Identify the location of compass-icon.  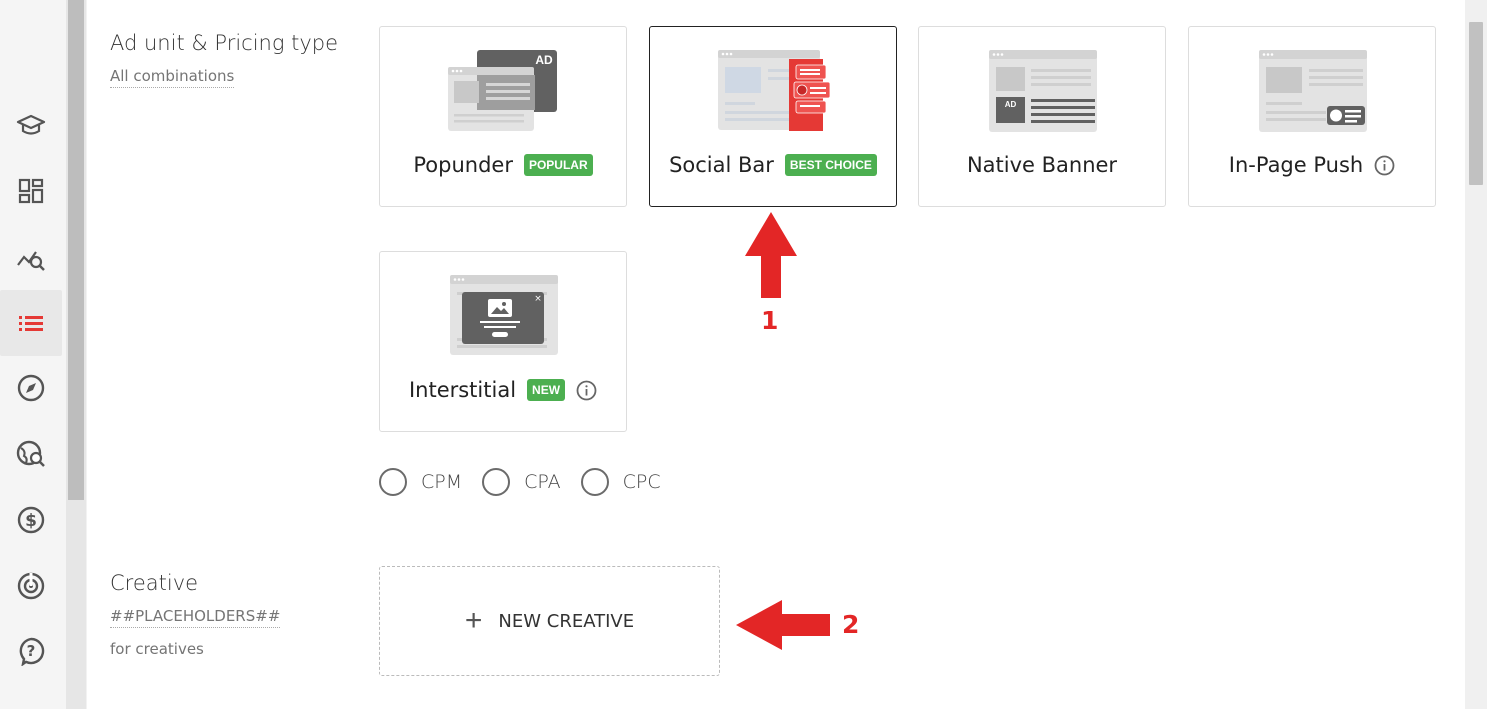
(31, 388).